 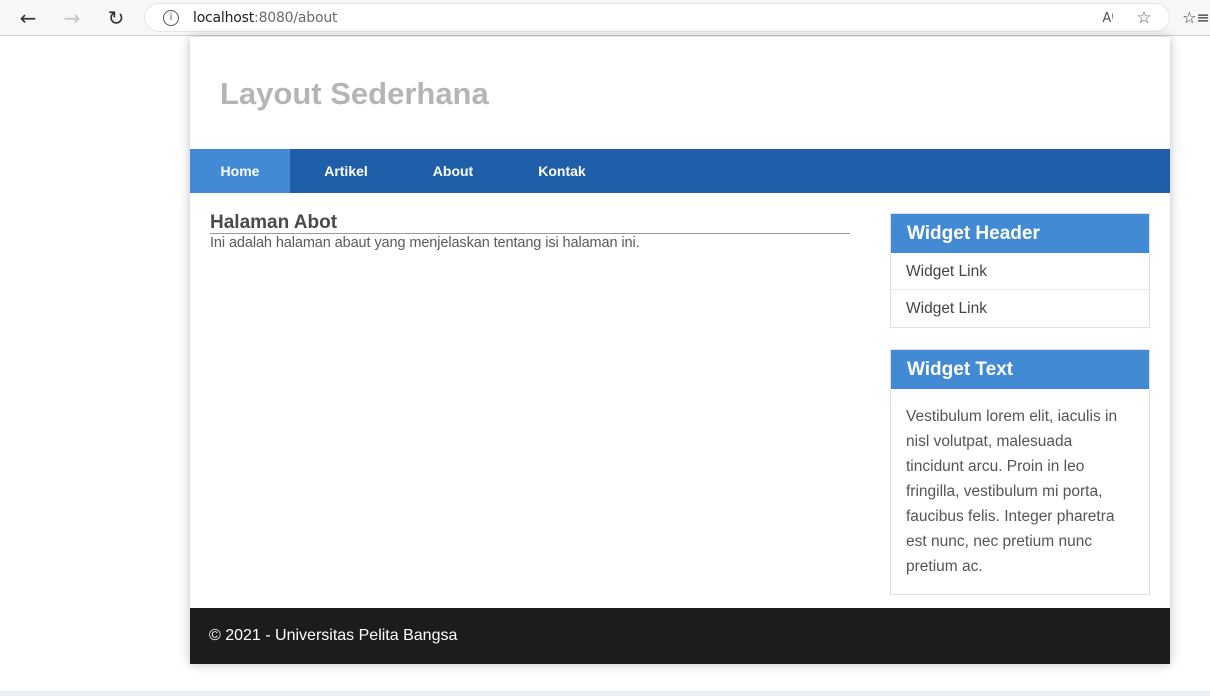 I want to click on site-header: Layout Sederhana, so click(x=680, y=93).